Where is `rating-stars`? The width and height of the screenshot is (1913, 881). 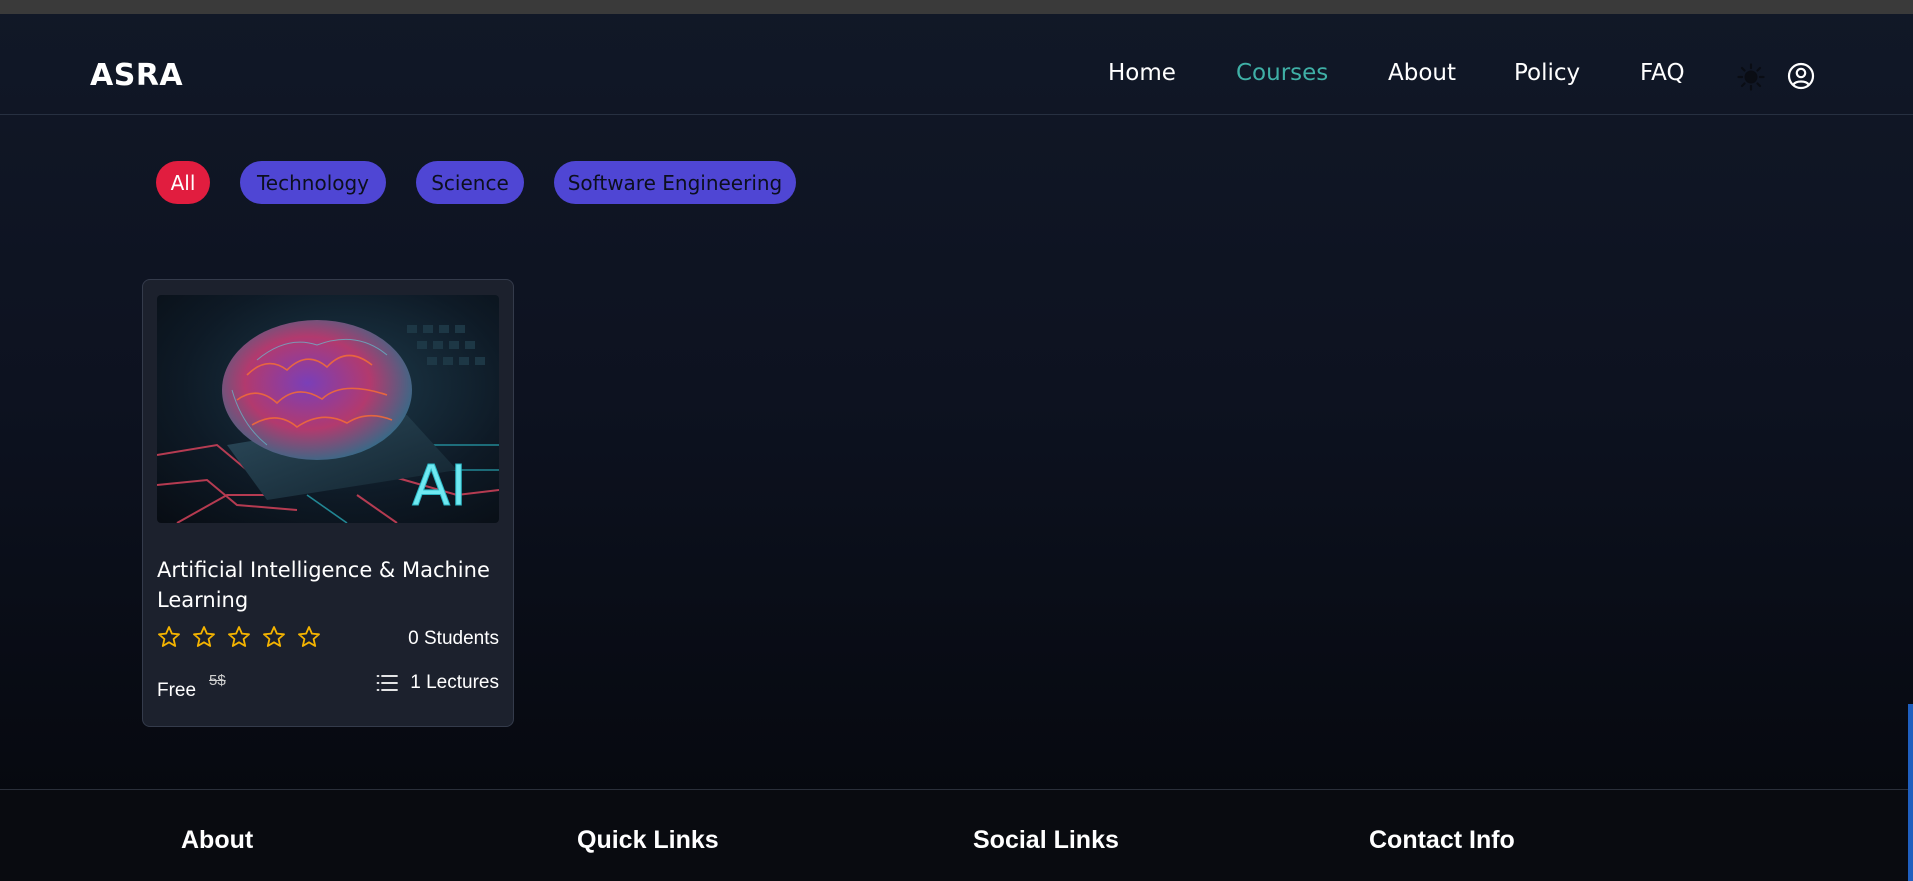 rating-stars is located at coordinates (239, 637).